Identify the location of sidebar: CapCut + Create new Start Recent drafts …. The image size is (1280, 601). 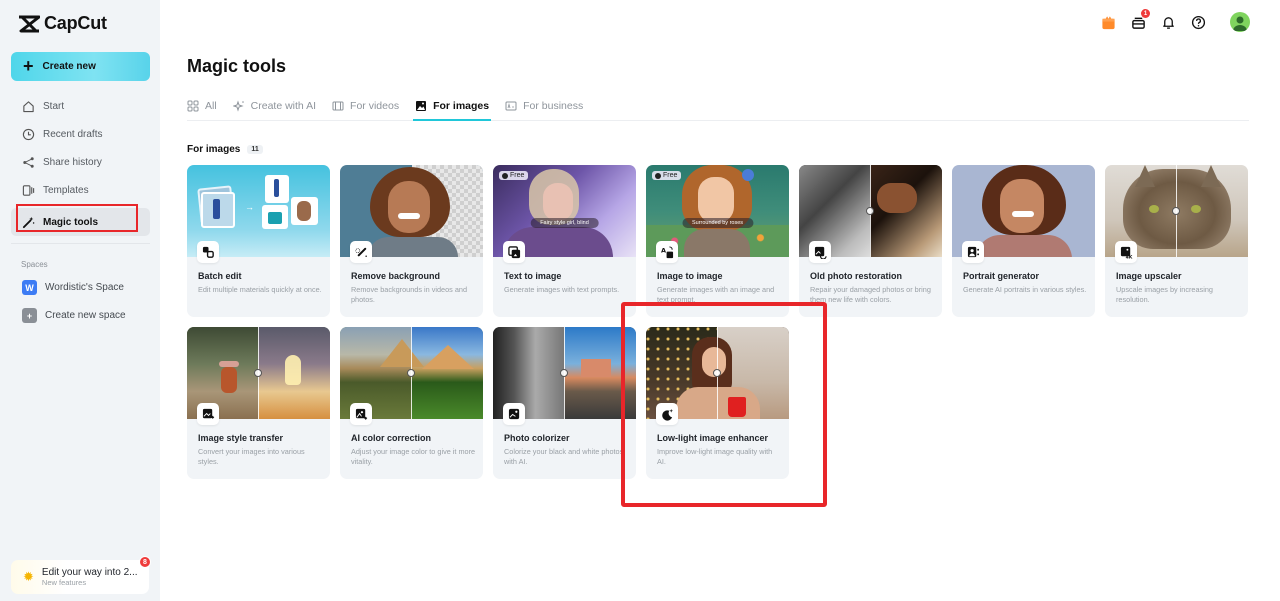
(80, 300).